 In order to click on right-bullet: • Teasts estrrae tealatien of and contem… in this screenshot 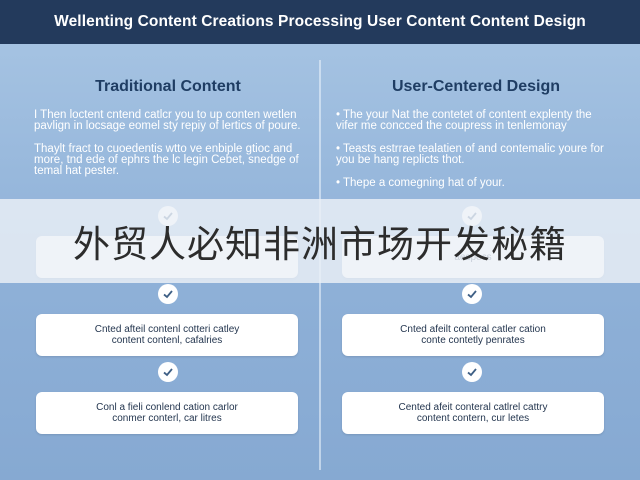, I will do `click(470, 154)`.